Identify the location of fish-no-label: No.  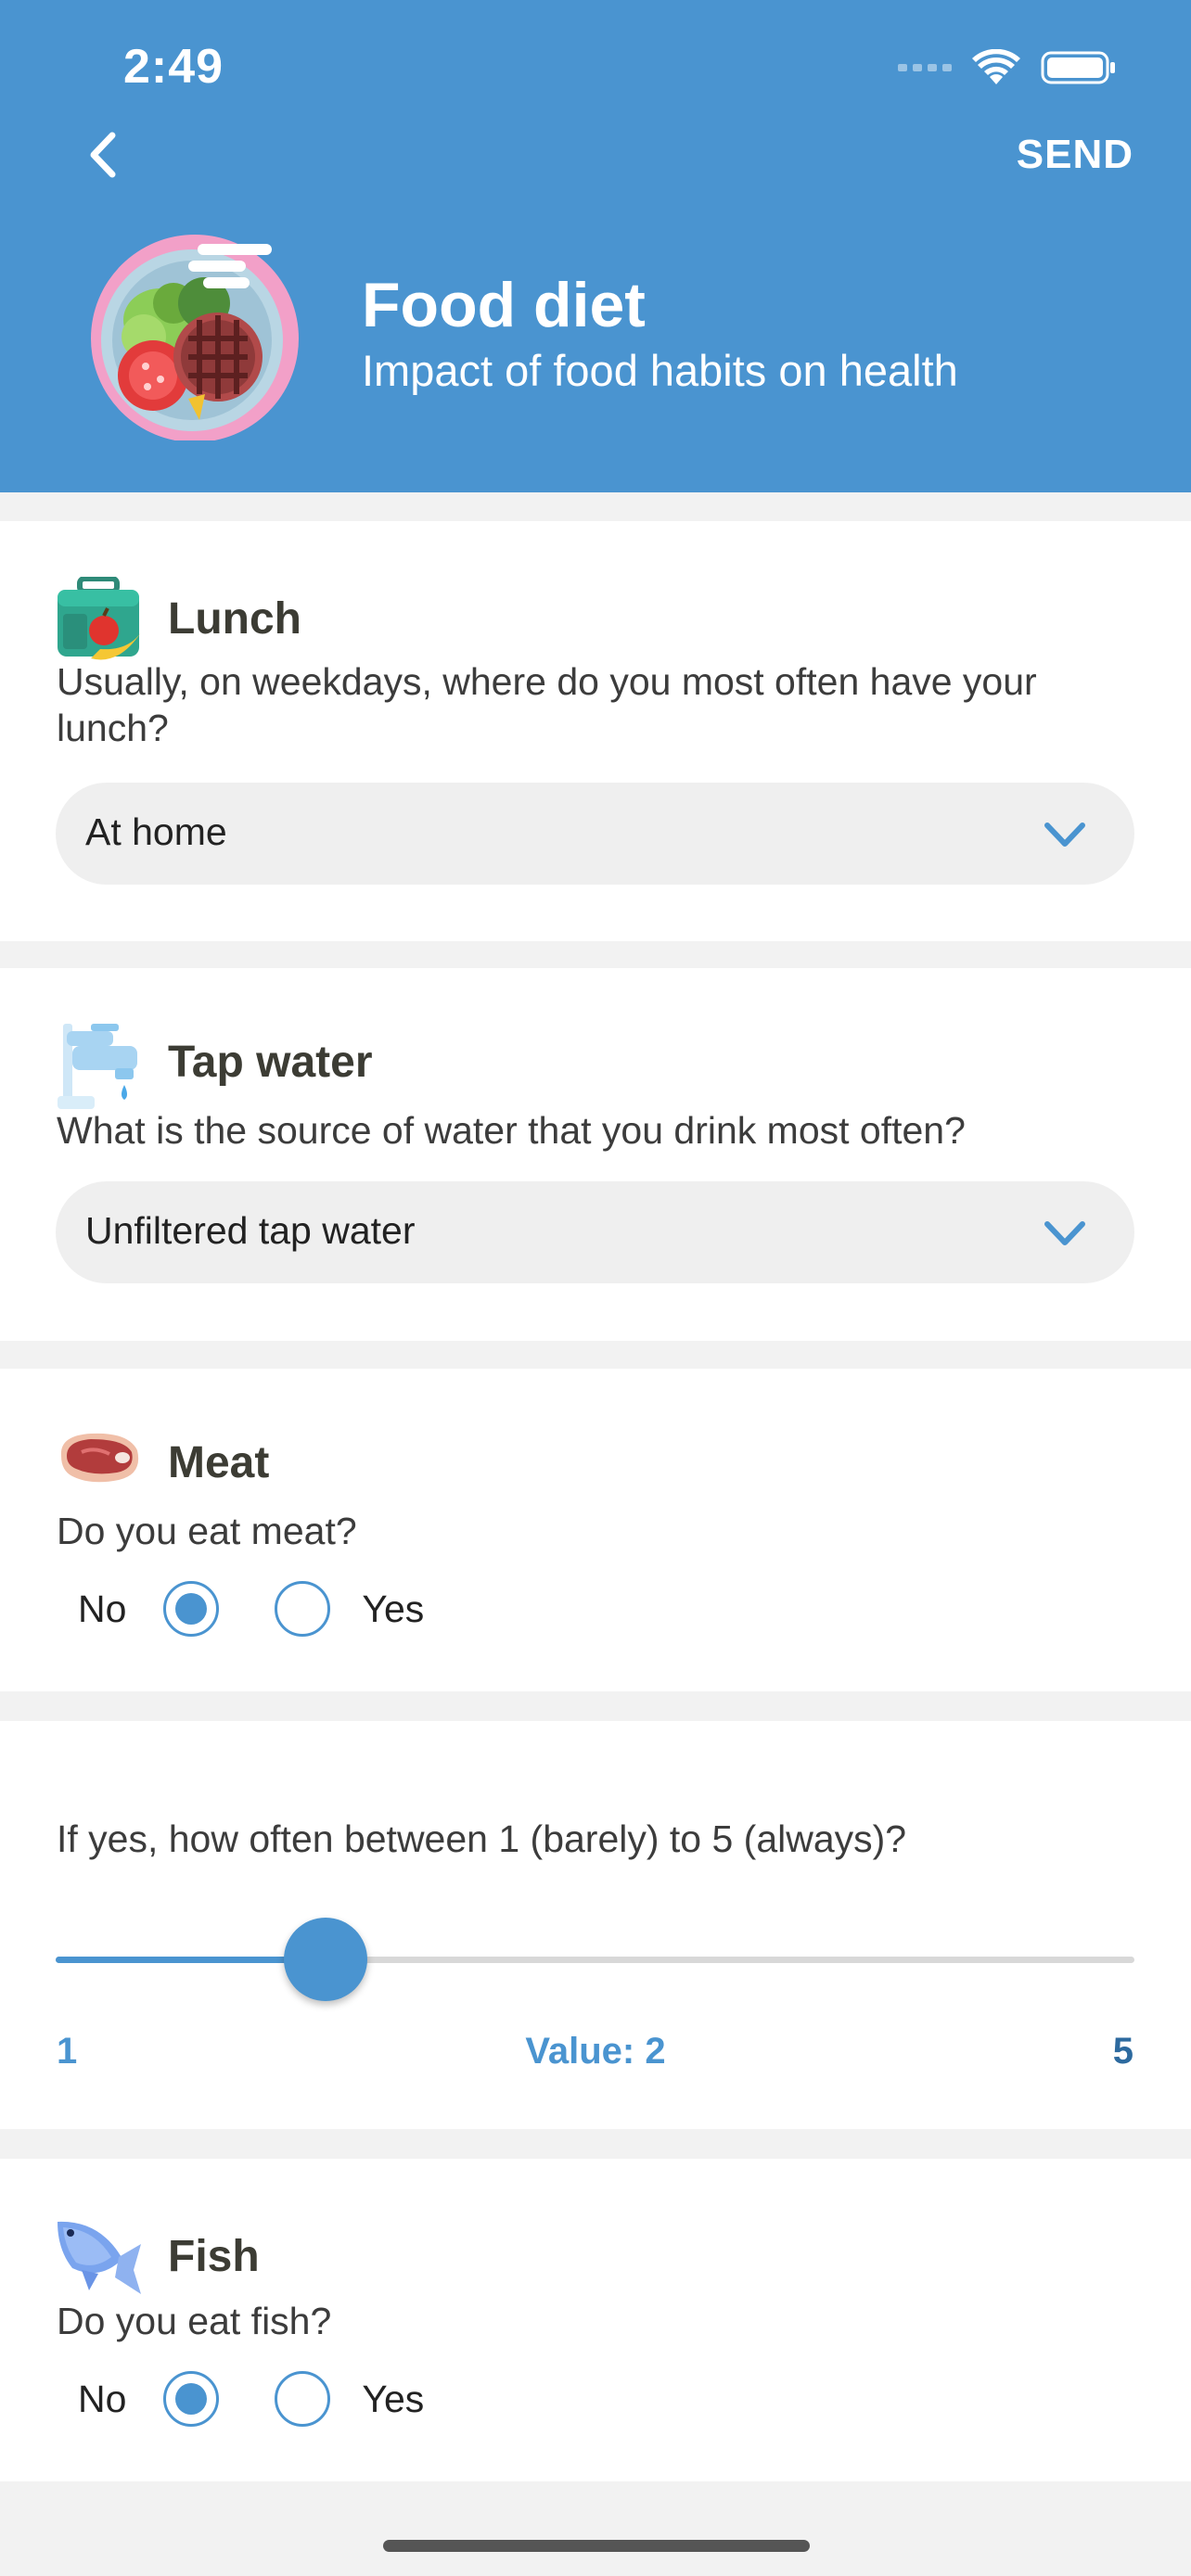
(102, 2398).